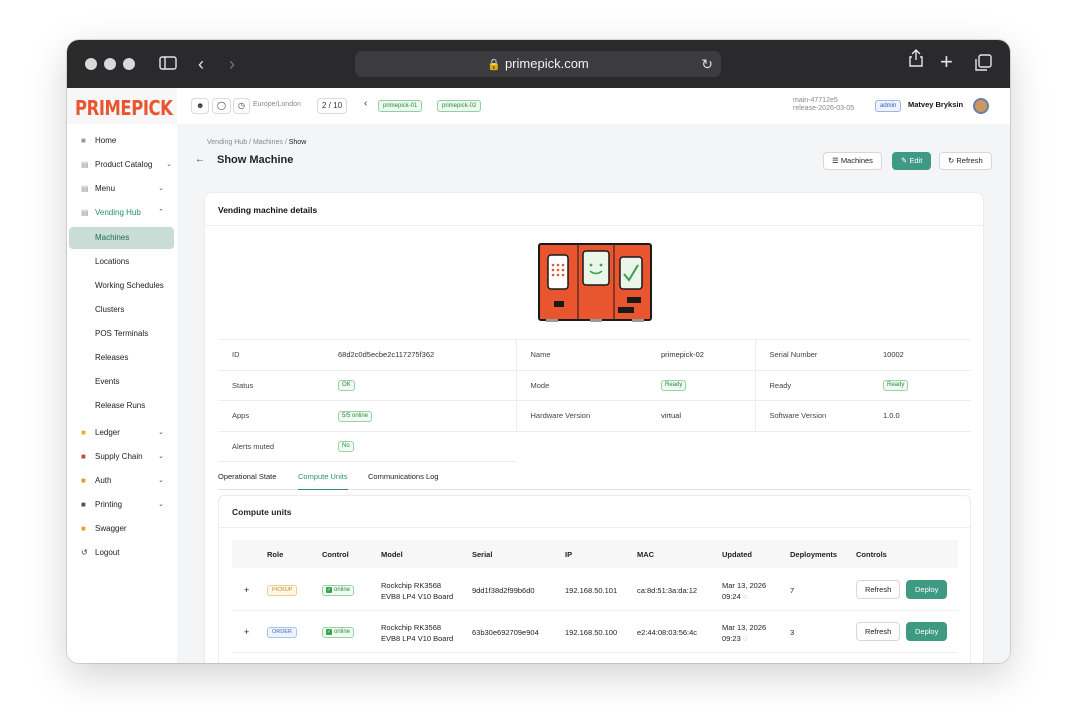 This screenshot has width=1077, height=712. I want to click on updated-time: 09:23, so click(731, 638).